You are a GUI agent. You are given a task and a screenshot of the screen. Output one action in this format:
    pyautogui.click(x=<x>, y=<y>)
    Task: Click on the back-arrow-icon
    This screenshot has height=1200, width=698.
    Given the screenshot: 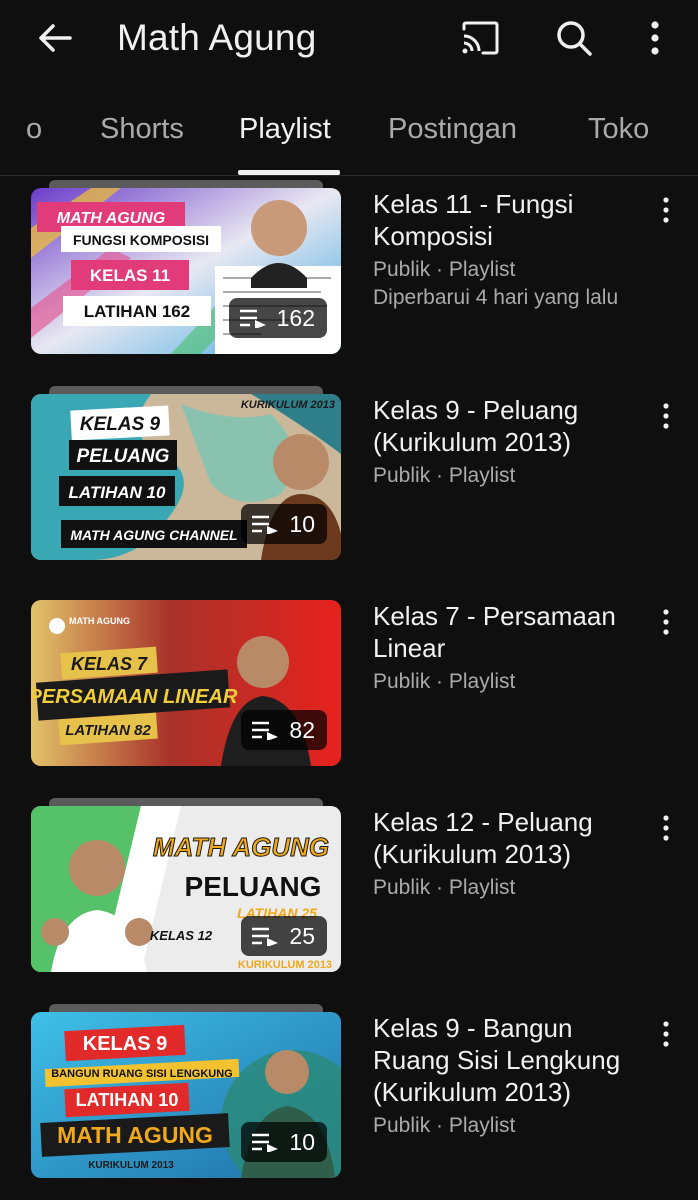 What is the action you would take?
    pyautogui.click(x=55, y=38)
    